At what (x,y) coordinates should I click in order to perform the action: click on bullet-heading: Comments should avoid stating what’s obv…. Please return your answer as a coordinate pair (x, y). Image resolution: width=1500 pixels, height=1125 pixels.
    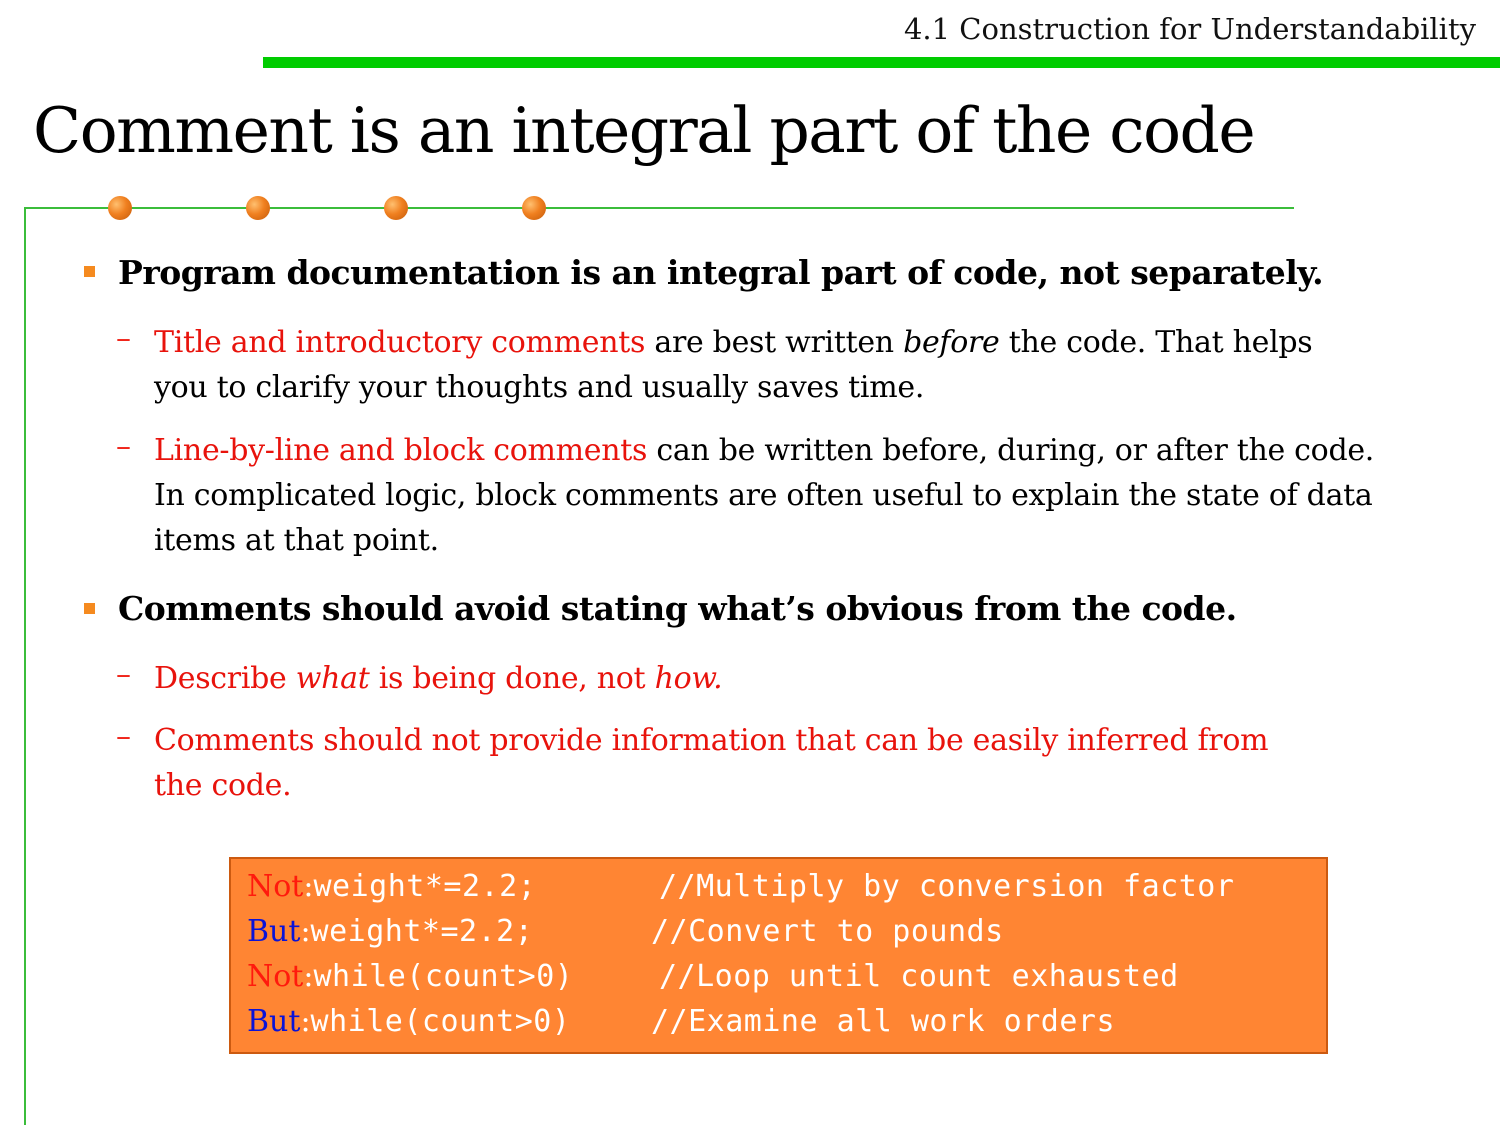
    Looking at the image, I should click on (677, 608).